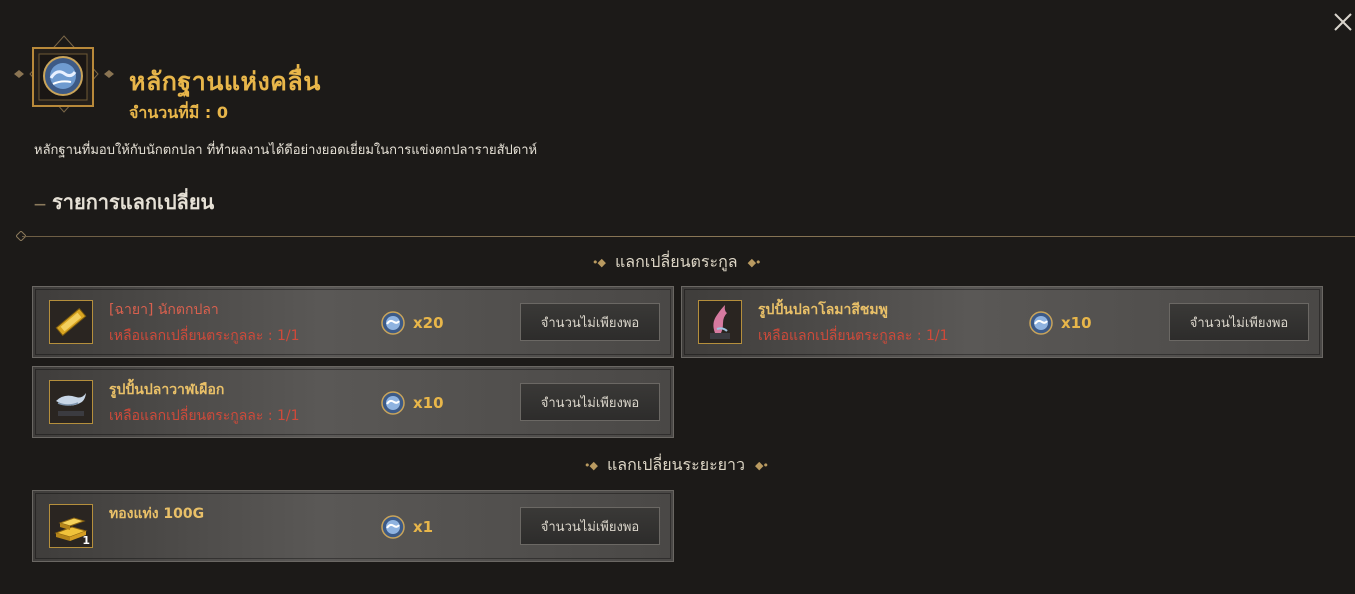 The image size is (1355, 594). What do you see at coordinates (225, 81) in the screenshot?
I see `page-title: หลักฐานแห่งคลื่น` at bounding box center [225, 81].